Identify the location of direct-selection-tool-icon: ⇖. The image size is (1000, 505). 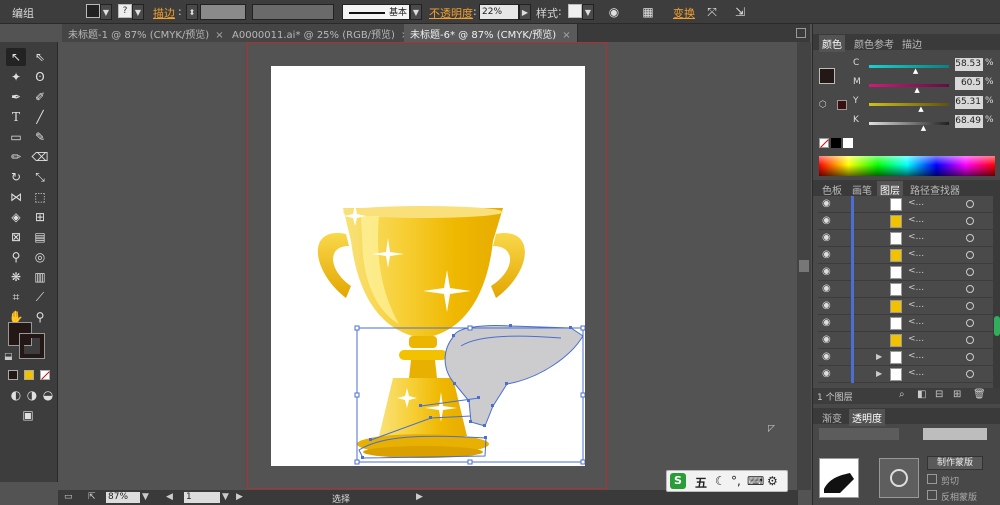
(40, 57).